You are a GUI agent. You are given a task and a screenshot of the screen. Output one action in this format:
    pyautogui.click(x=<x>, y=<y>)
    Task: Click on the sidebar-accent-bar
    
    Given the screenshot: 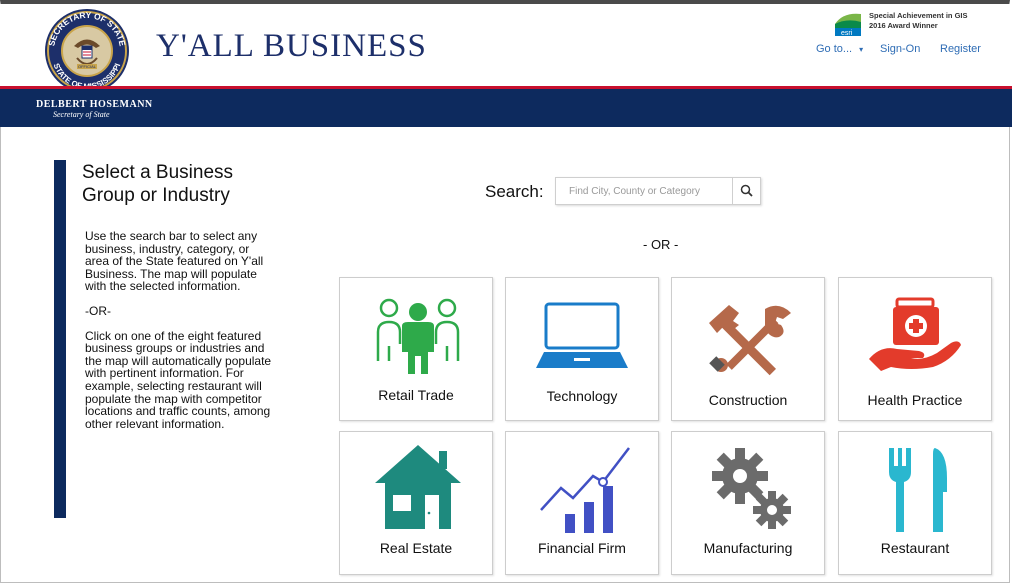 What is the action you would take?
    pyautogui.click(x=60, y=339)
    